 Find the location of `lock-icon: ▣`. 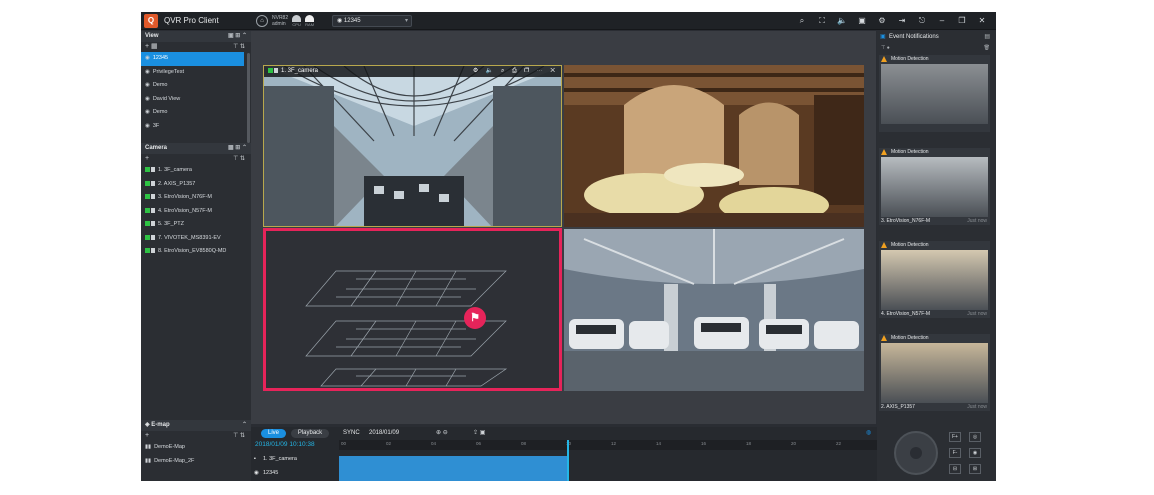

lock-icon: ▣ is located at coordinates (862, 21).